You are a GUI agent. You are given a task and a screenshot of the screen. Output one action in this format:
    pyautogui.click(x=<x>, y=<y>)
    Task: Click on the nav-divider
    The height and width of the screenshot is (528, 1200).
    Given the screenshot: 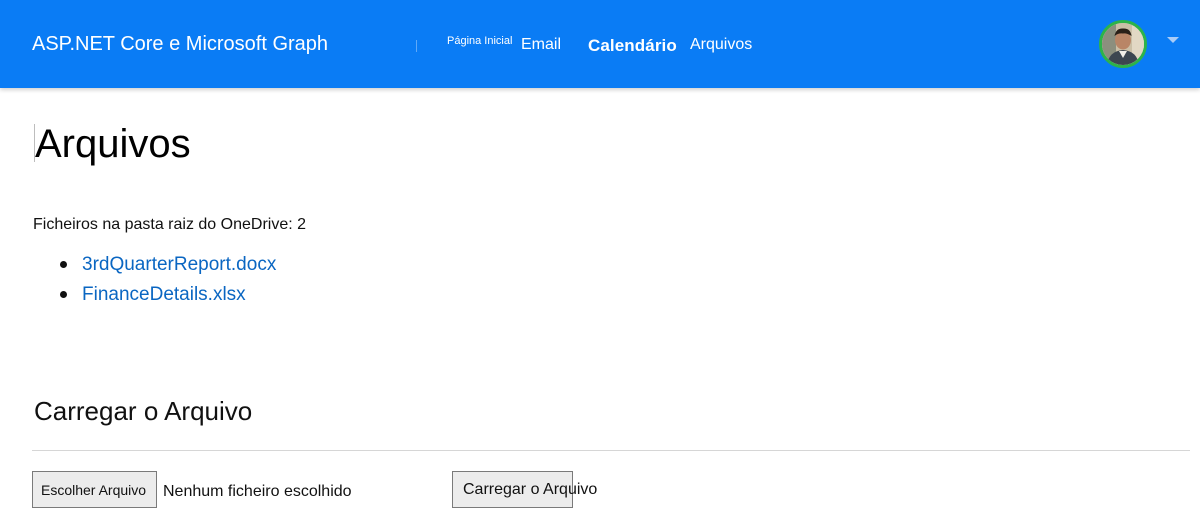 What is the action you would take?
    pyautogui.click(x=416, y=46)
    